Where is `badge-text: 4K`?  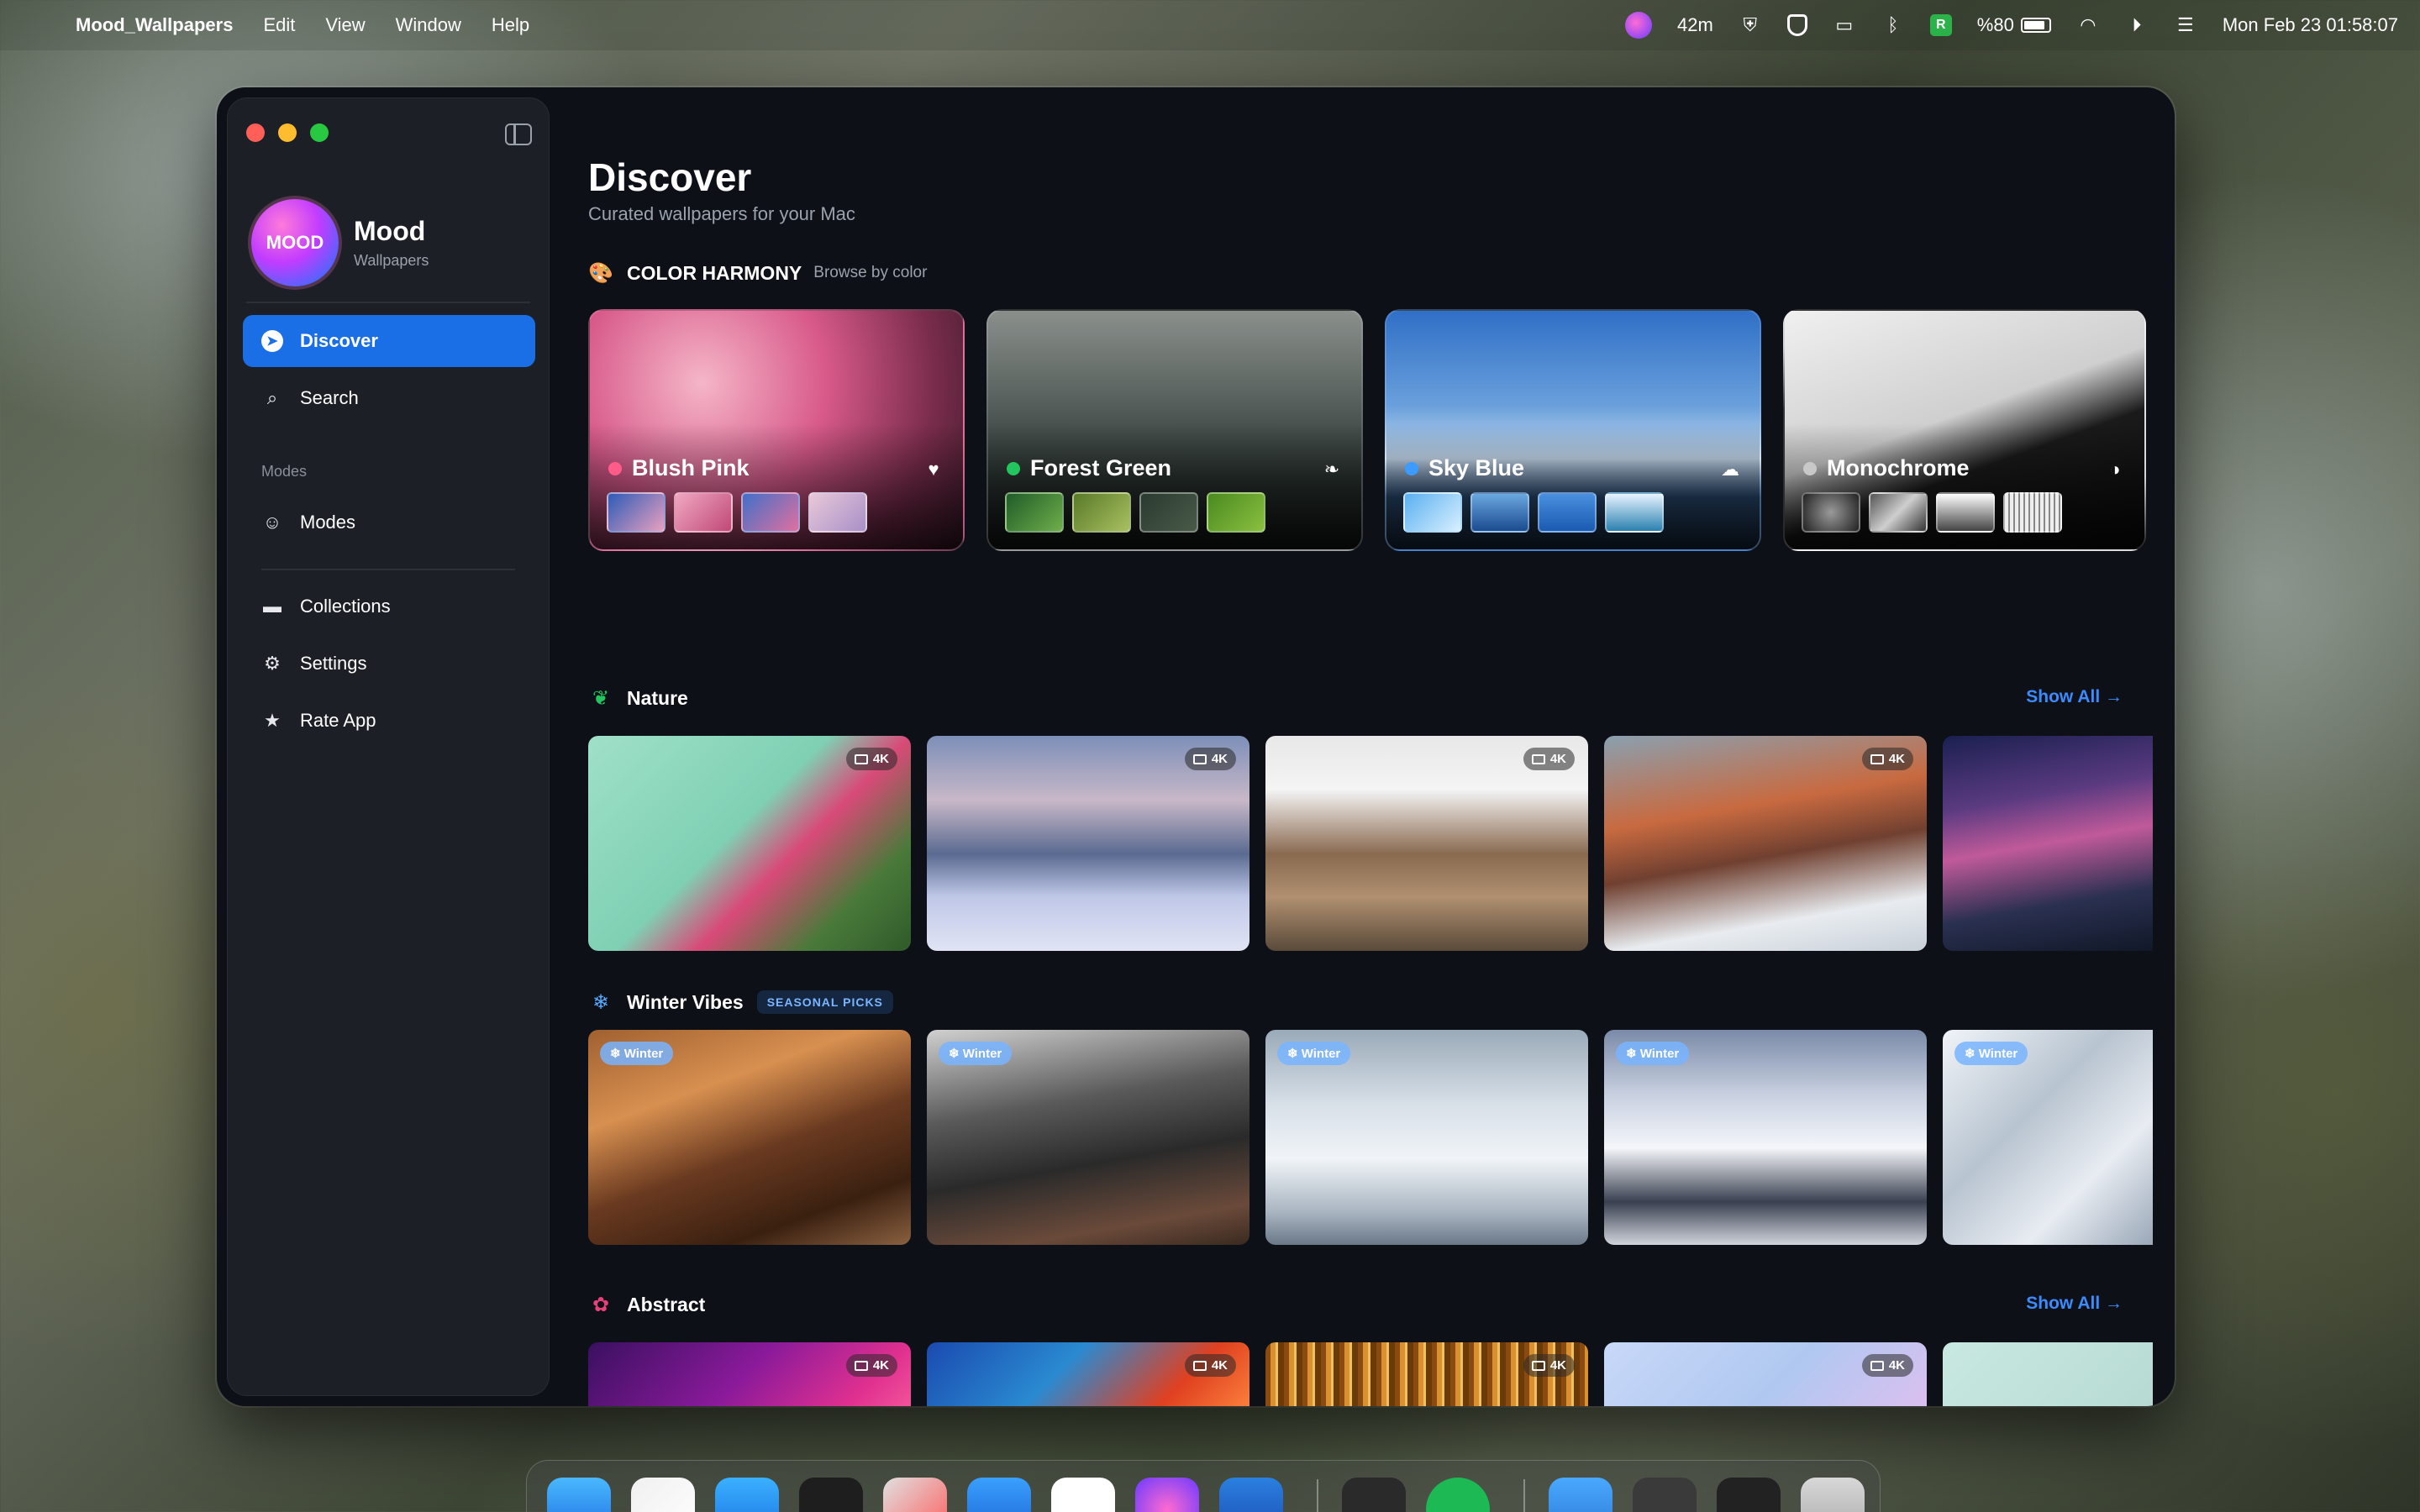 badge-text: 4K is located at coordinates (1219, 759).